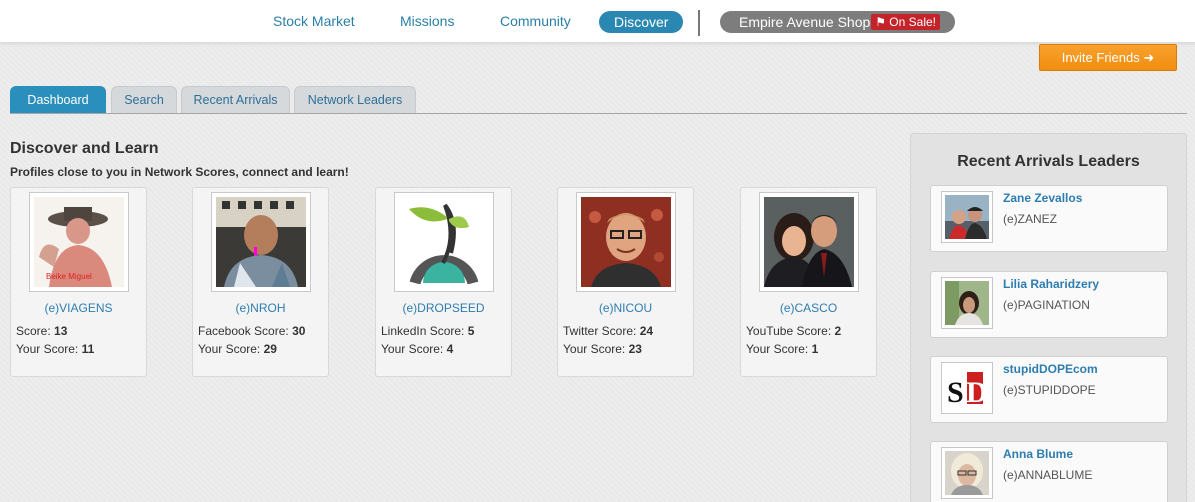  Describe the element at coordinates (699, 23) in the screenshot. I see `nav-divider` at that location.